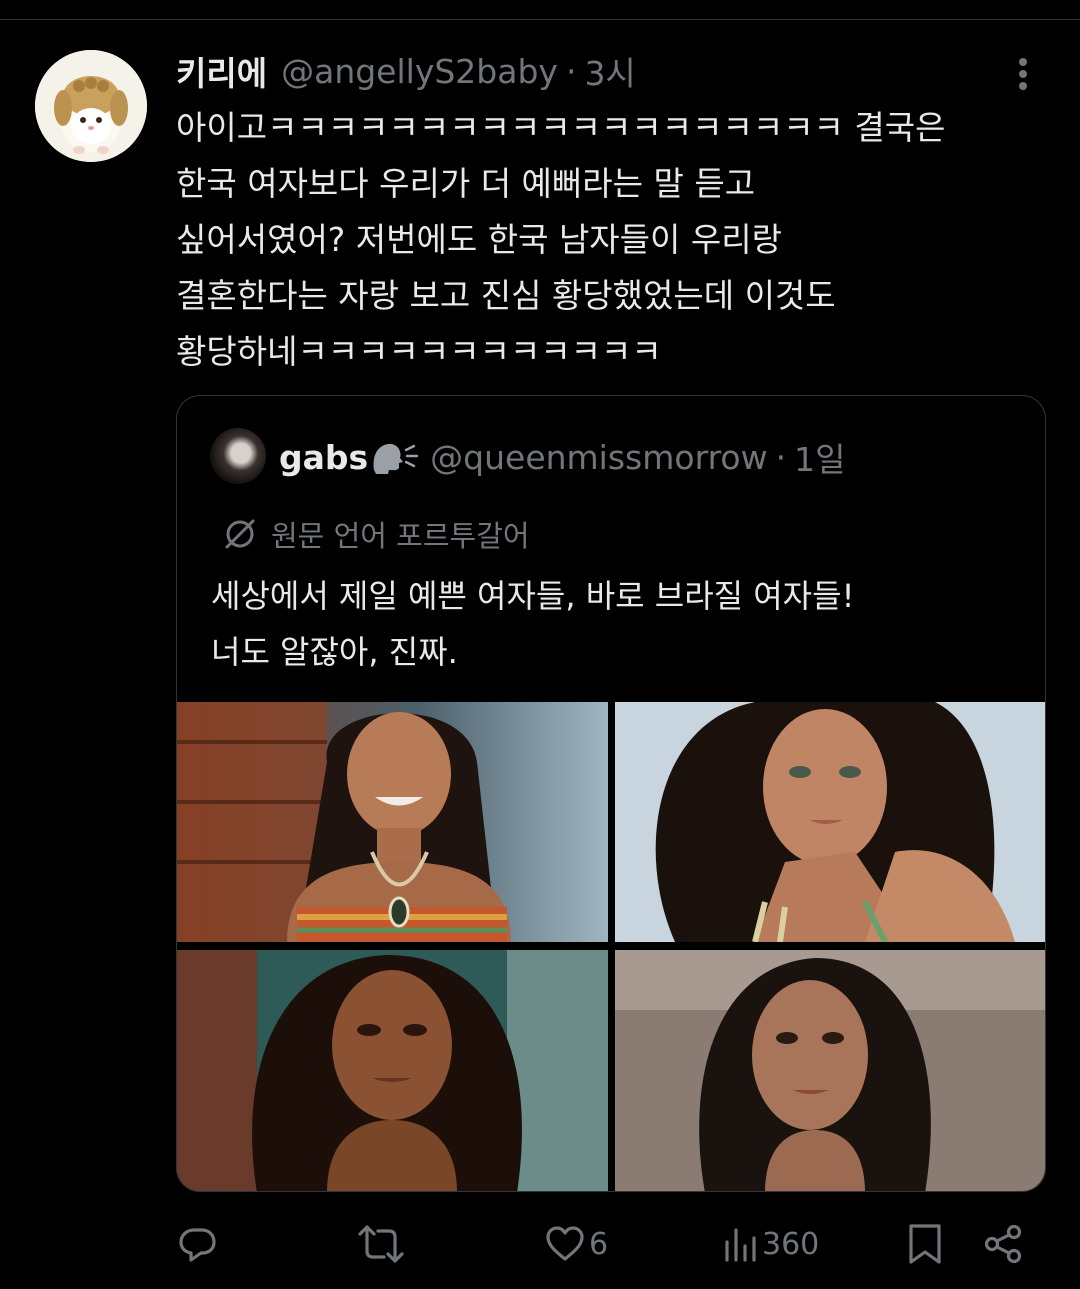 Image resolution: width=1080 pixels, height=1289 pixels. I want to click on views-button: 360, so click(770, 1244).